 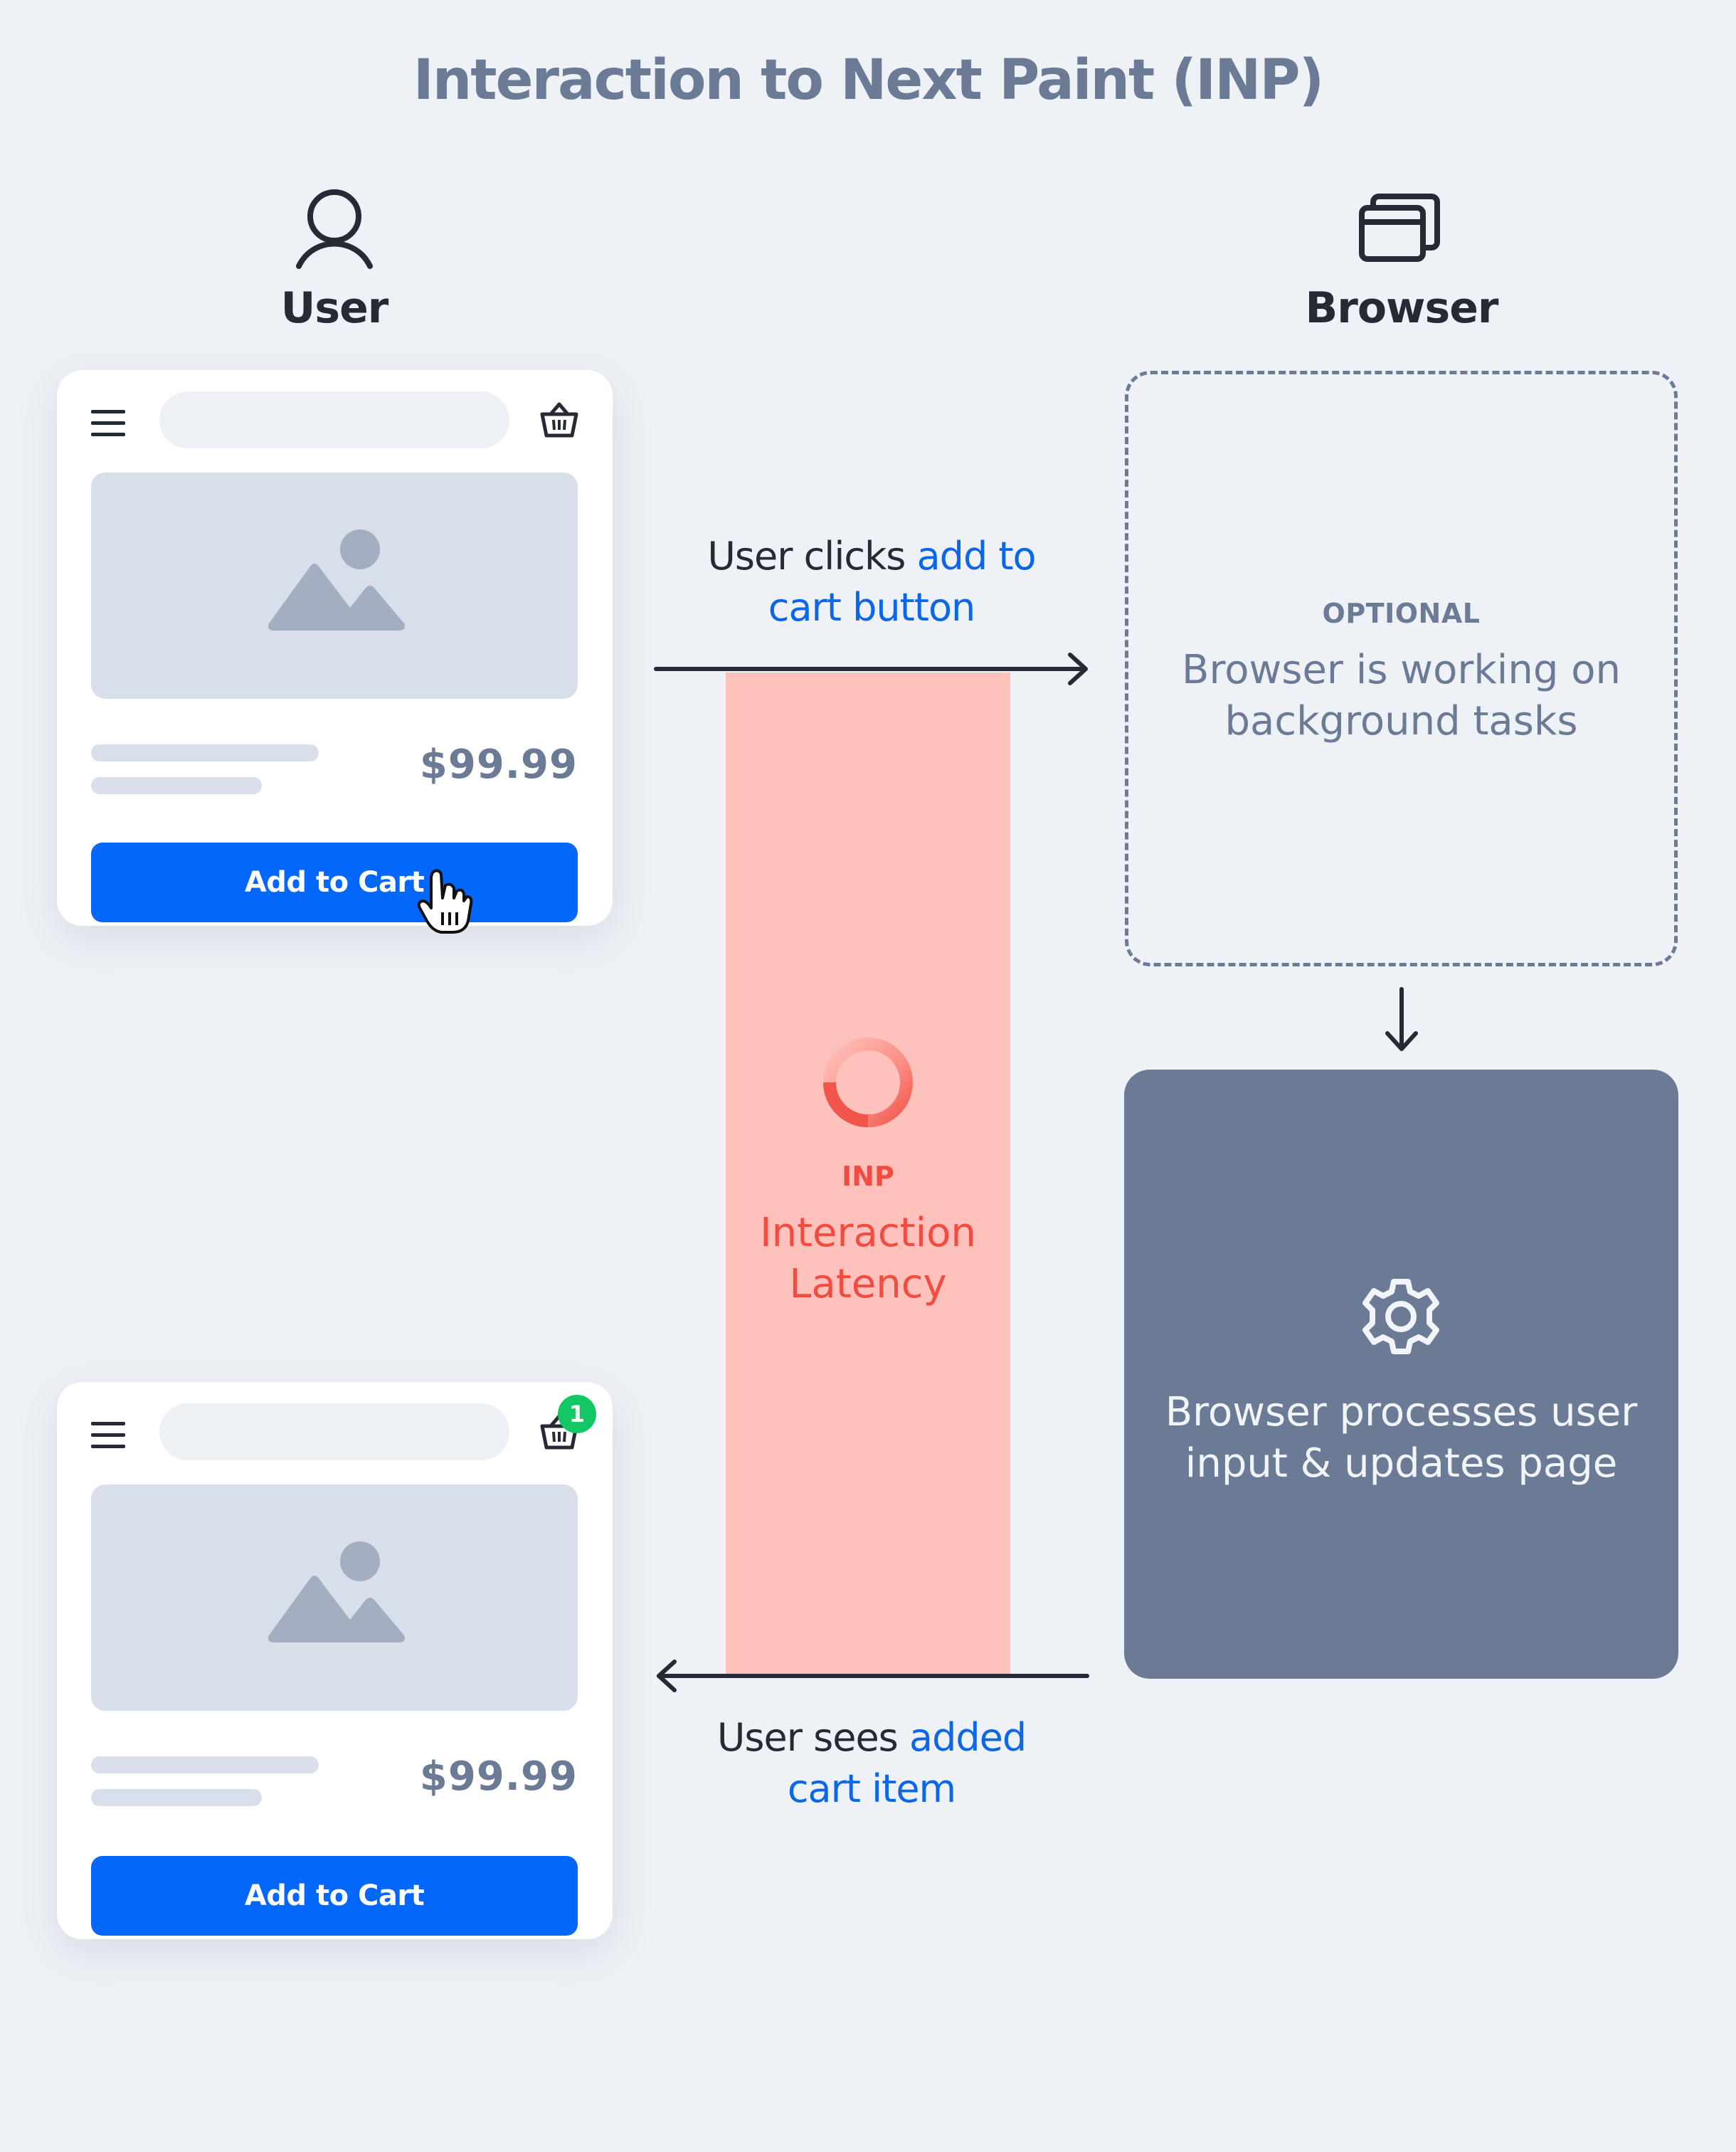 What do you see at coordinates (869, 80) in the screenshot?
I see `diagram-title: Interaction to Next Paint (INP)` at bounding box center [869, 80].